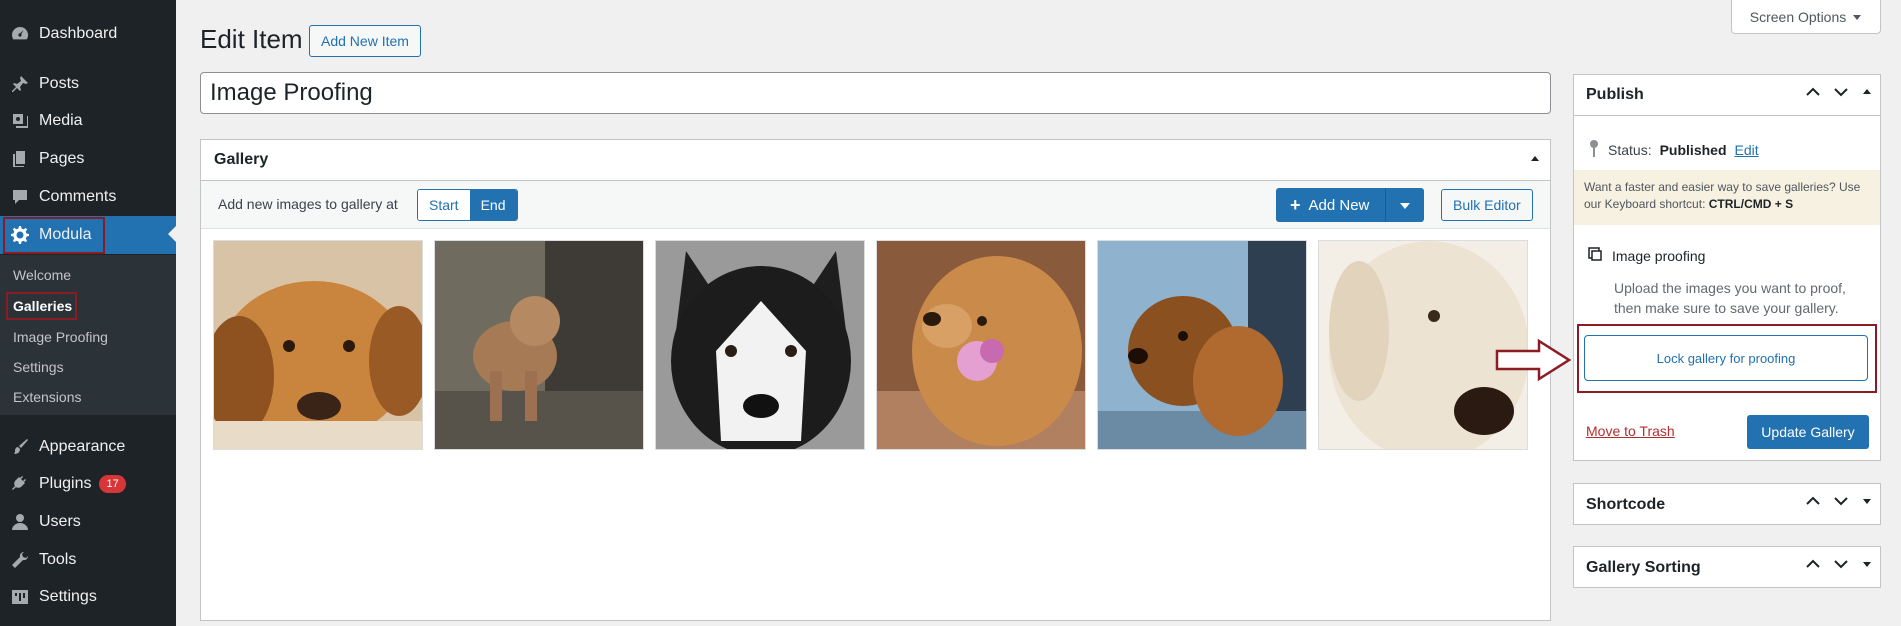  What do you see at coordinates (1533, 360) in the screenshot?
I see `arrow-right-icon` at bounding box center [1533, 360].